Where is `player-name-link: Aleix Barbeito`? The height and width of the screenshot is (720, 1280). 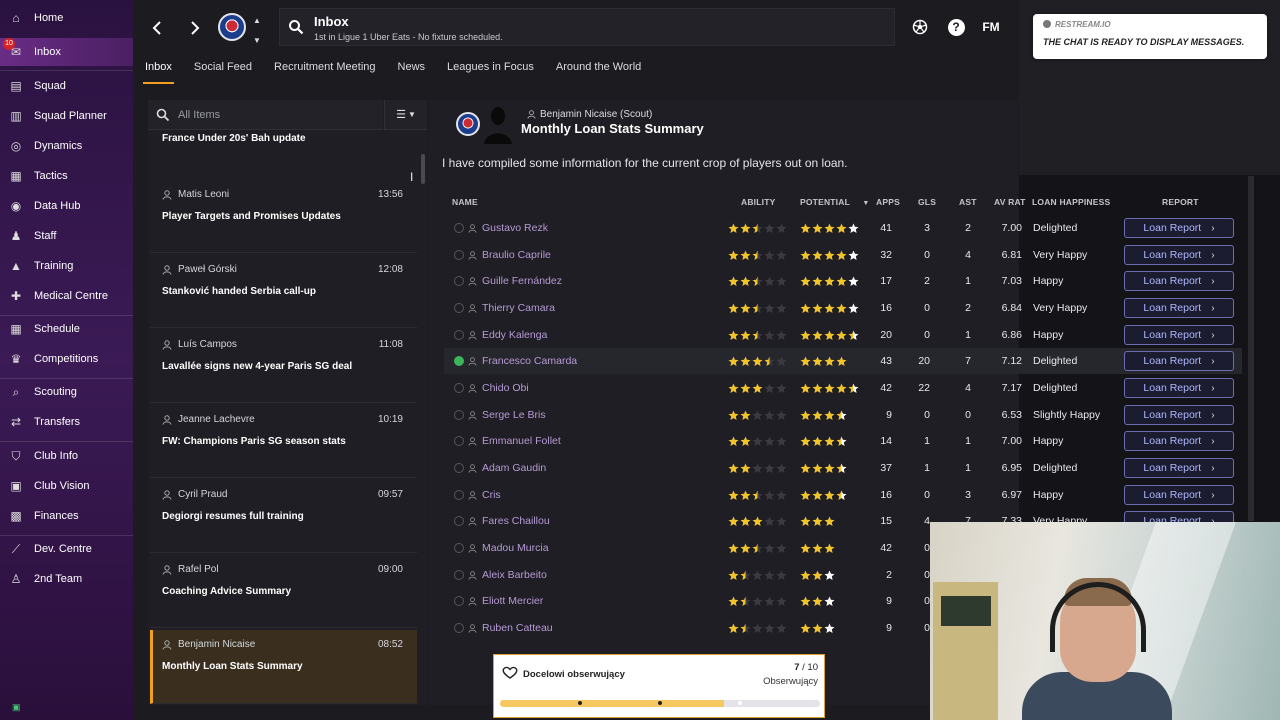 player-name-link: Aleix Barbeito is located at coordinates (514, 575).